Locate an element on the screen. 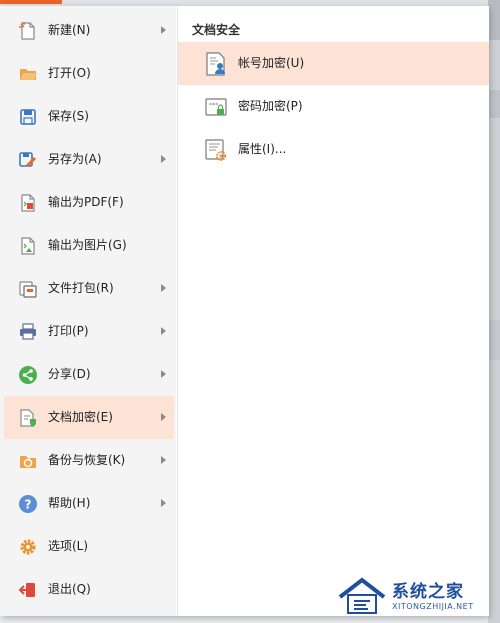  menu-item-package: 文件打包(R) is located at coordinates (89, 288).